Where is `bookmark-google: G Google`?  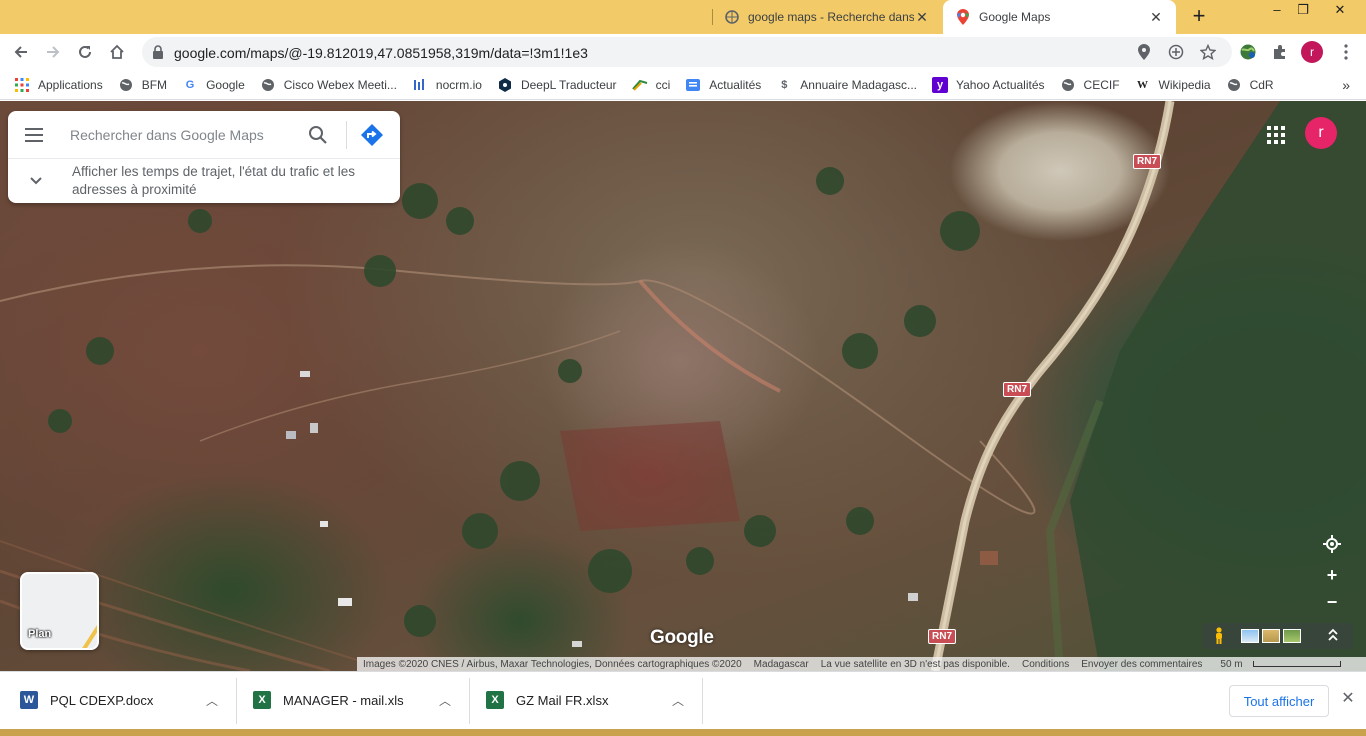
bookmark-google: G Google is located at coordinates (213, 85).